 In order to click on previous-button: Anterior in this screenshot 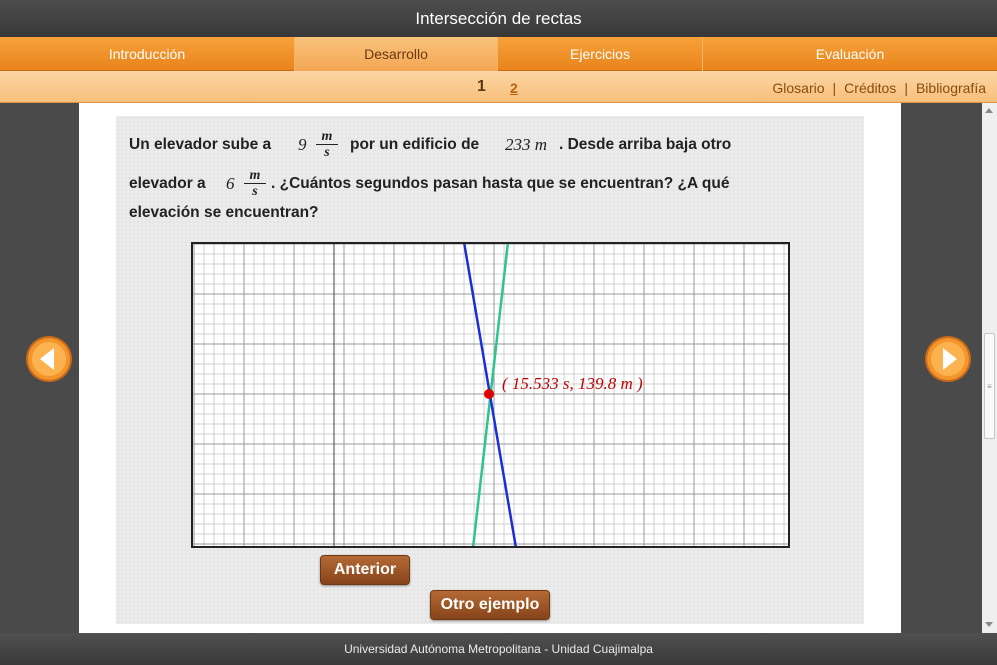, I will do `click(365, 570)`.